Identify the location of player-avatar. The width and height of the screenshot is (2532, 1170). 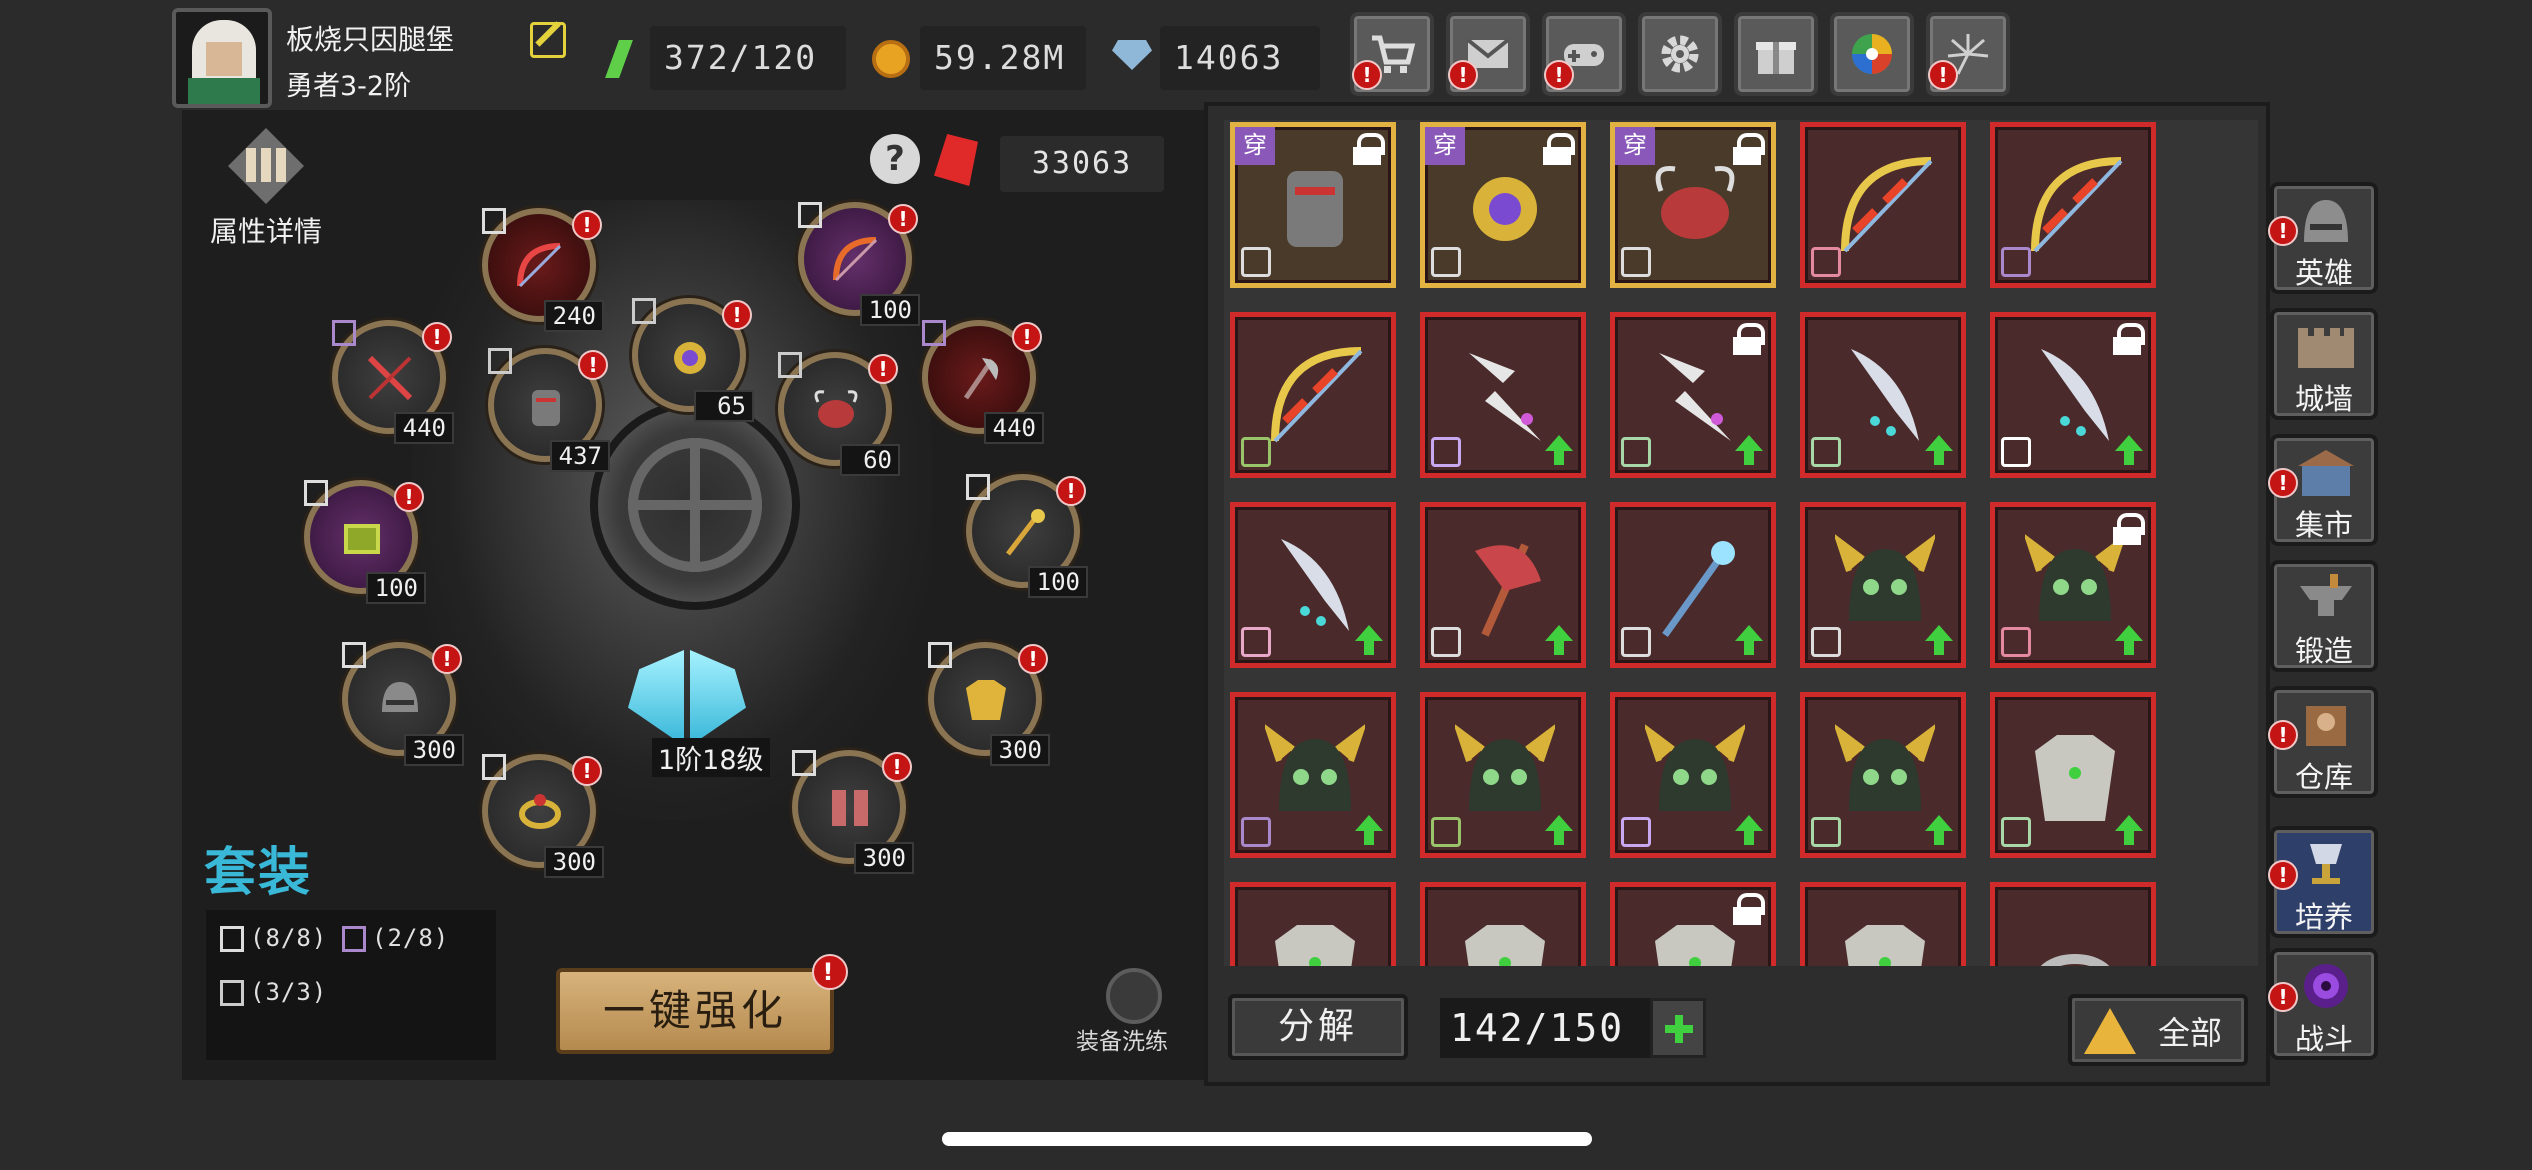
(222, 58).